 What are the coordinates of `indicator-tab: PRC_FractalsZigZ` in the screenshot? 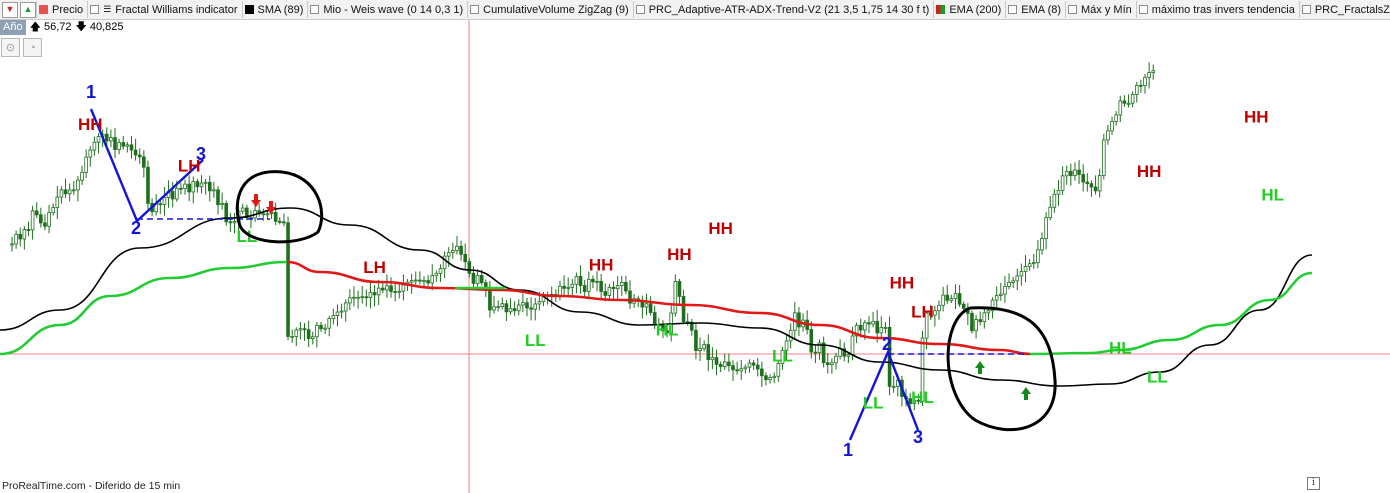 It's located at (1344, 9).